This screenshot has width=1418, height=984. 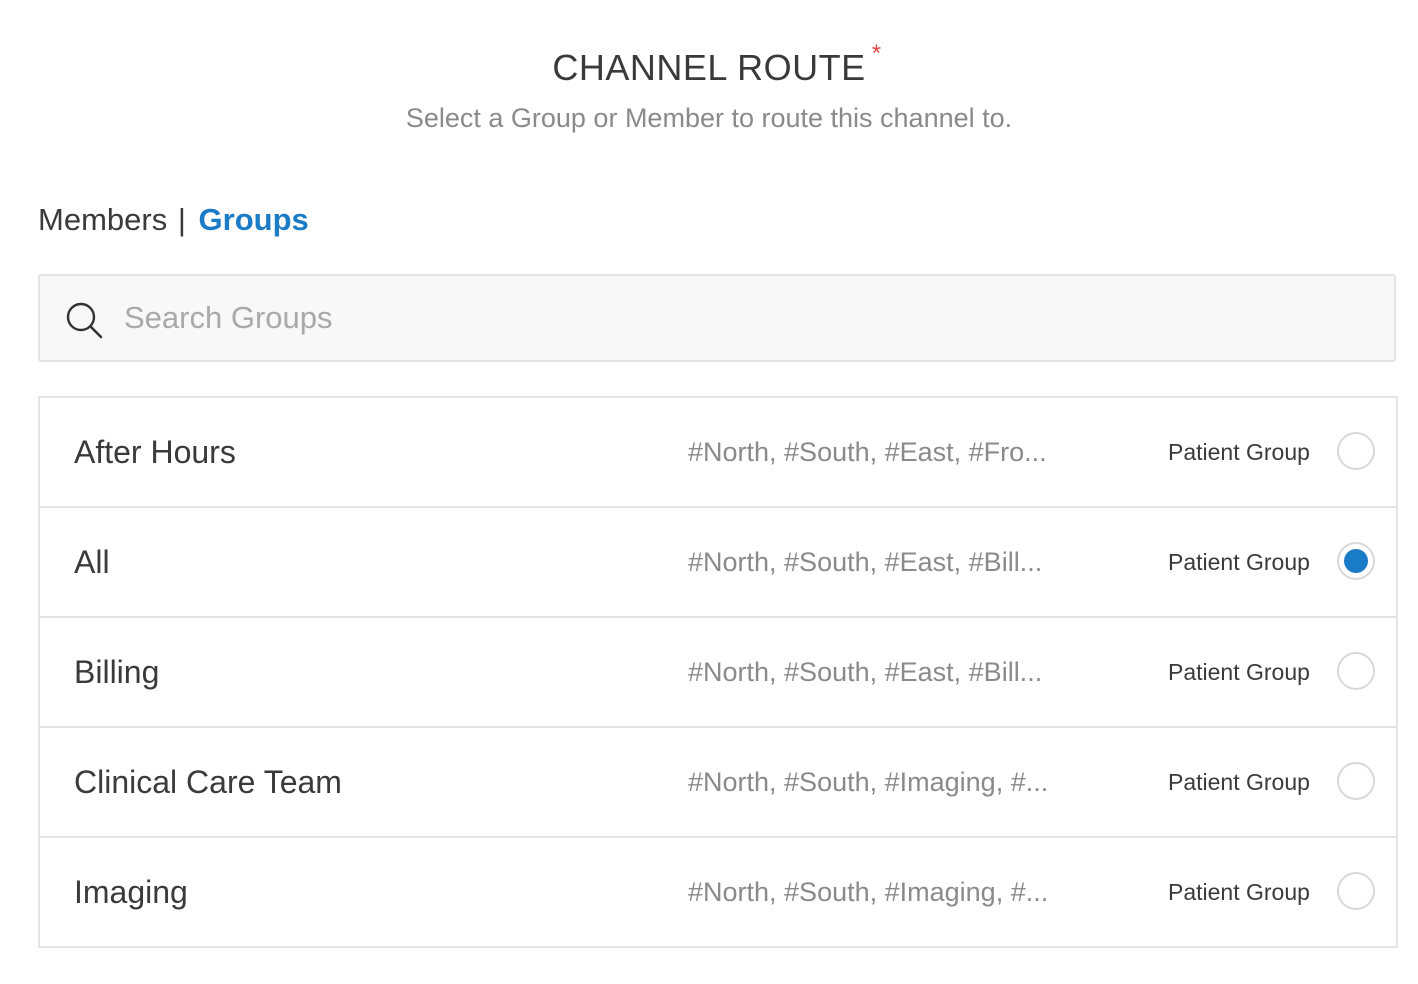 What do you see at coordinates (155, 452) in the screenshot?
I see `group-name: After Hours` at bounding box center [155, 452].